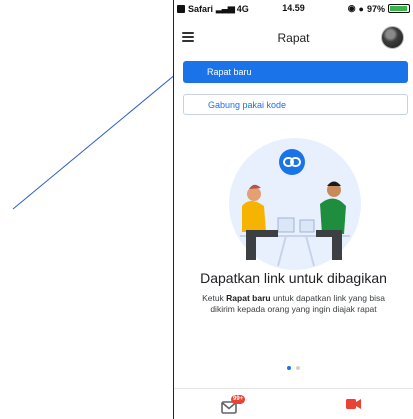 This screenshot has width=413, height=419. I want to click on alarm-icon: ●, so click(361, 8).